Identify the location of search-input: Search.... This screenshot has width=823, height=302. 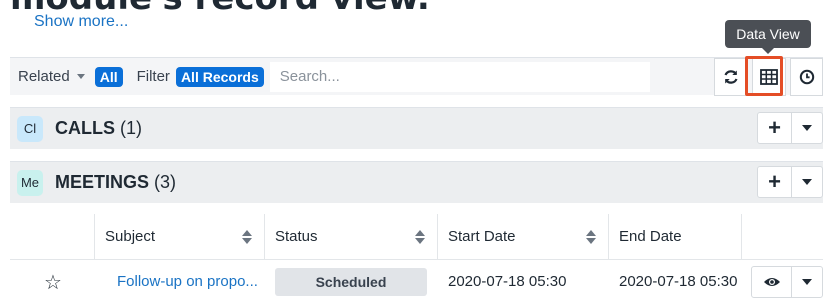
(459, 76).